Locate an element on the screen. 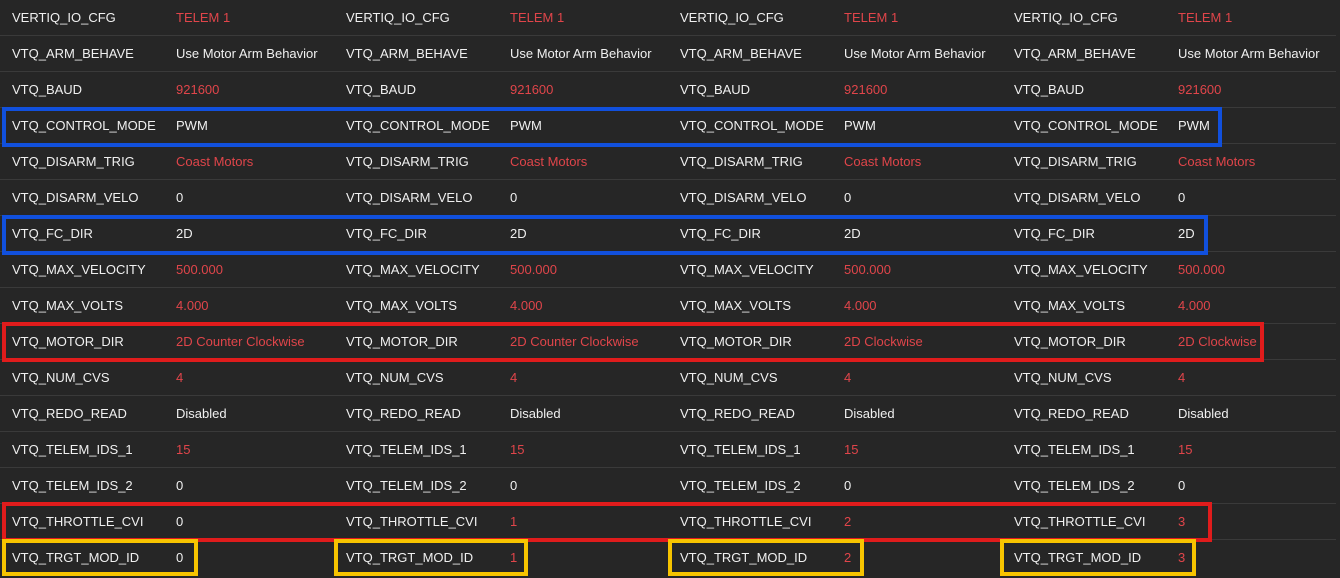 The image size is (1340, 578). param-row-vtq-trgt-mod-id: VTQ_TRGT_MOD_ID 0 is located at coordinates (167, 558).